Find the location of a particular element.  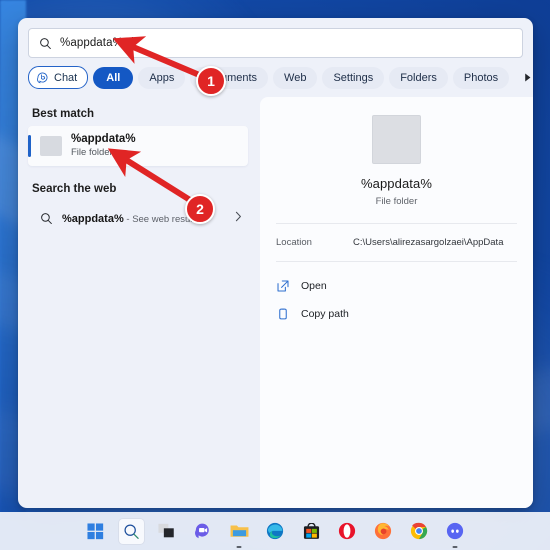

task-view-icon is located at coordinates (166, 530).